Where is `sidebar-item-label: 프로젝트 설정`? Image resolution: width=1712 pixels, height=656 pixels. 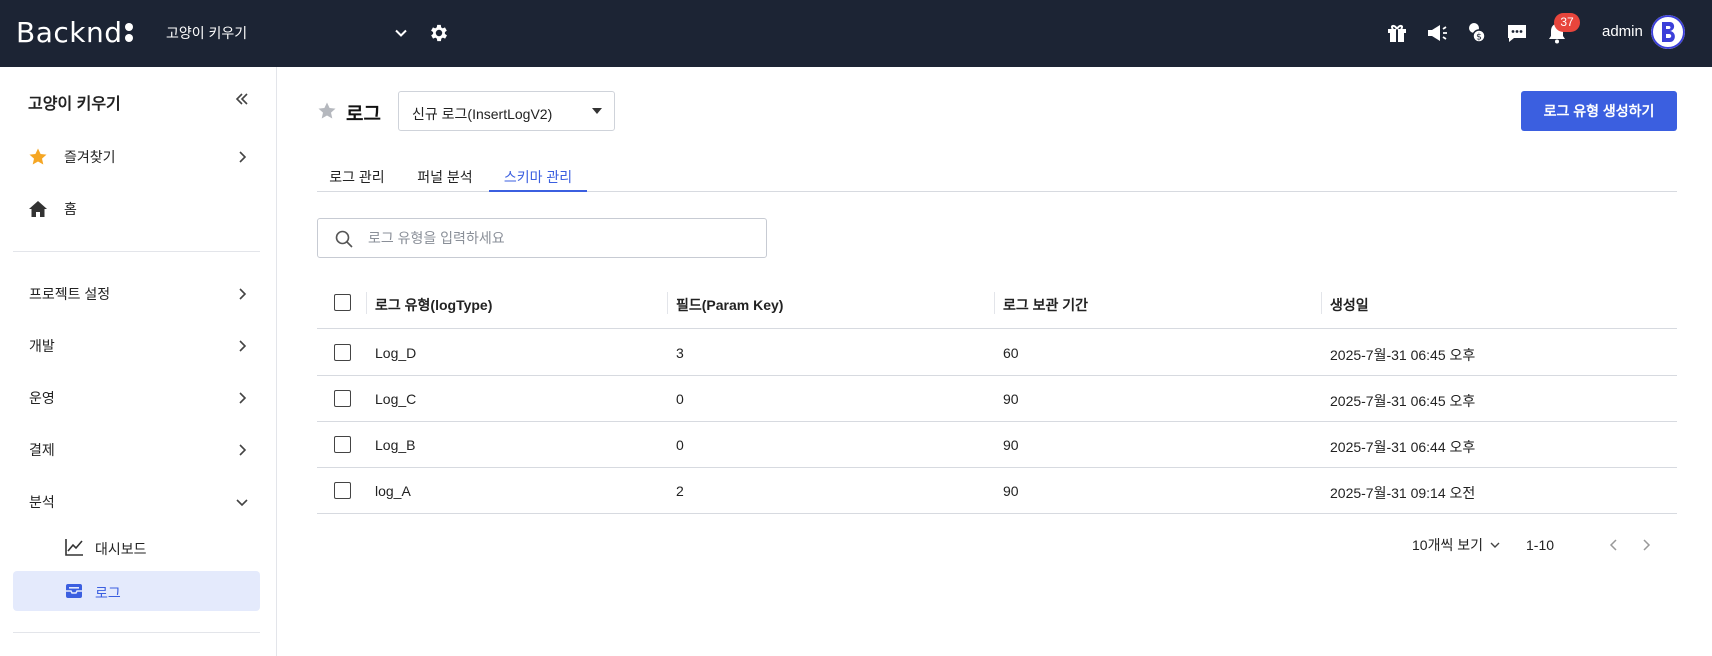 sidebar-item-label: 프로젝트 설정 is located at coordinates (70, 294).